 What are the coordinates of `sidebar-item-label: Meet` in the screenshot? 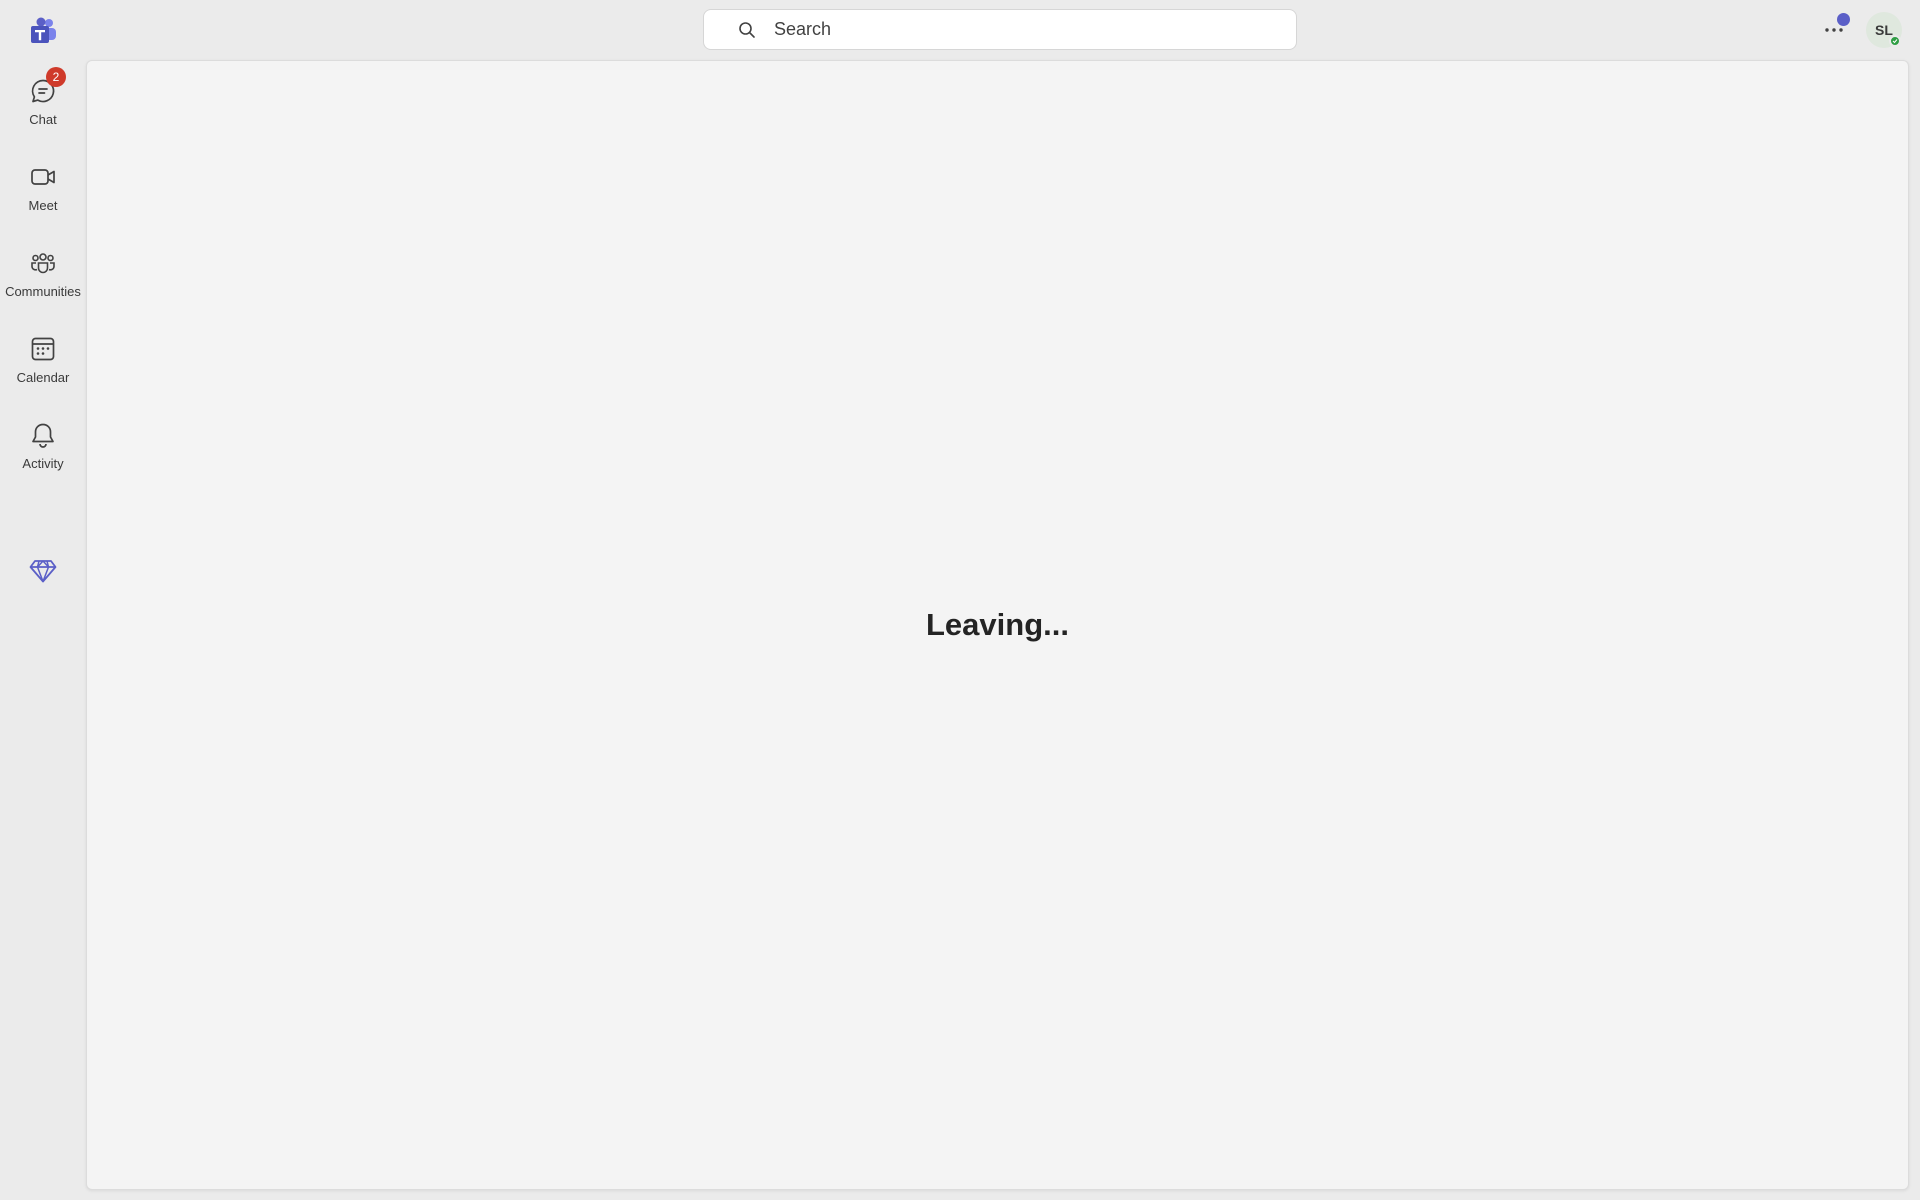 It's located at (43, 205).